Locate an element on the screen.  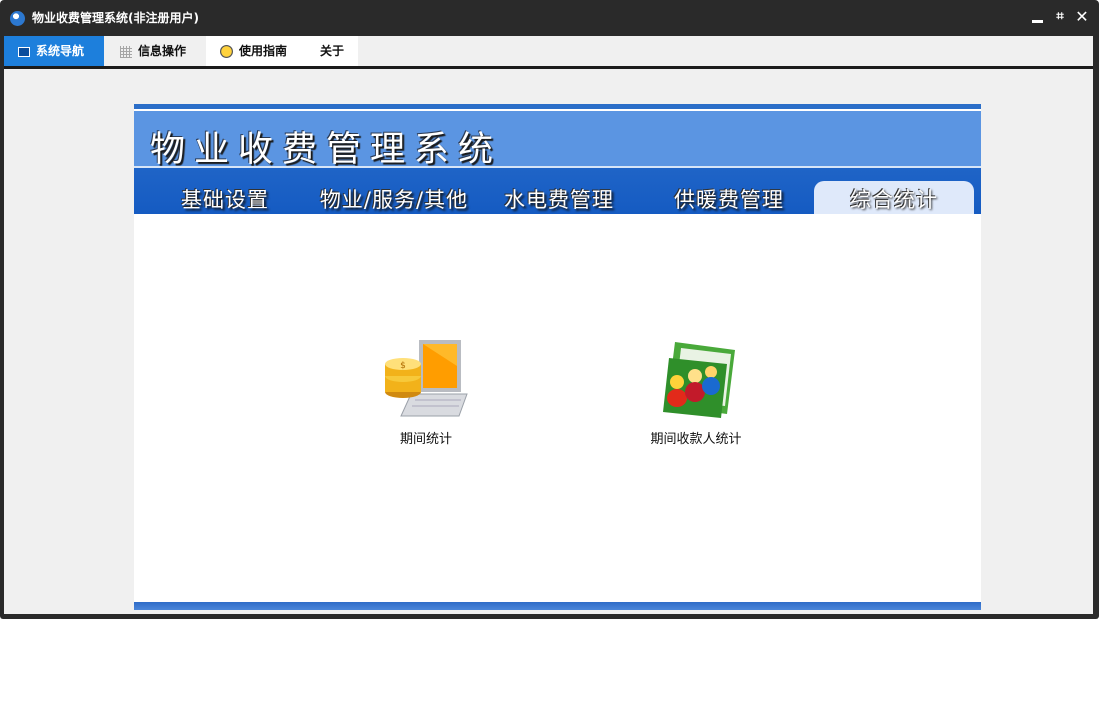
tab-property-services: 物业/服务/其他 is located at coordinates (394, 197).